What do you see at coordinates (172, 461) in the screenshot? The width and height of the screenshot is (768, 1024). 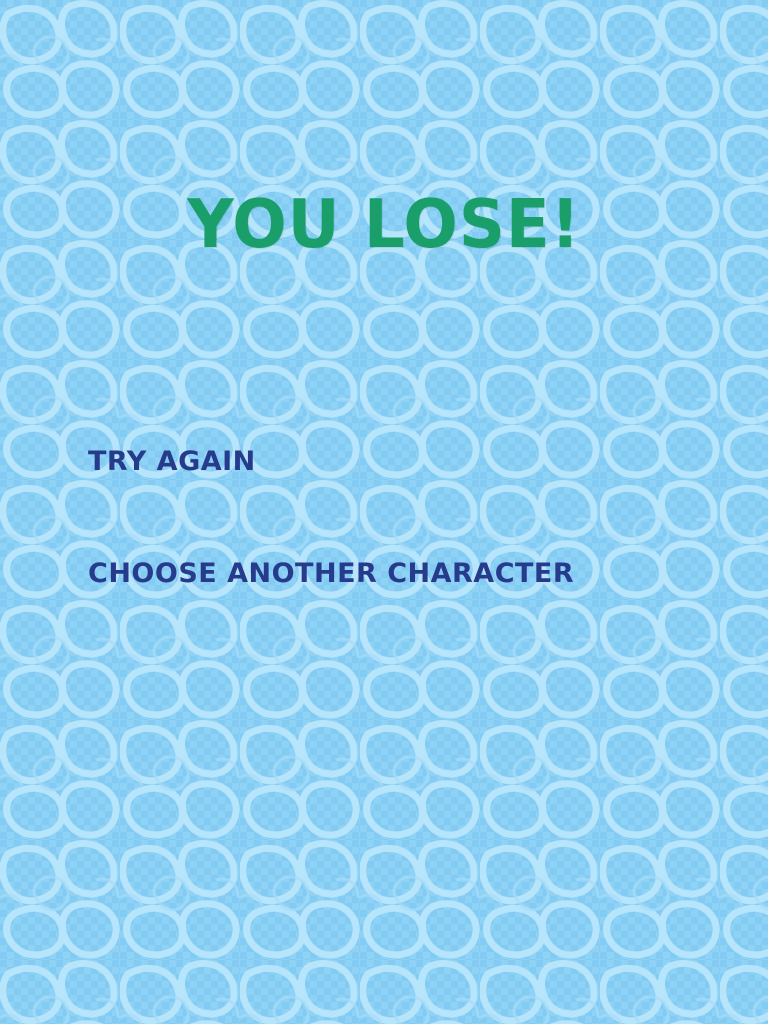 I see `try-again-button: TRY AGAIN` at bounding box center [172, 461].